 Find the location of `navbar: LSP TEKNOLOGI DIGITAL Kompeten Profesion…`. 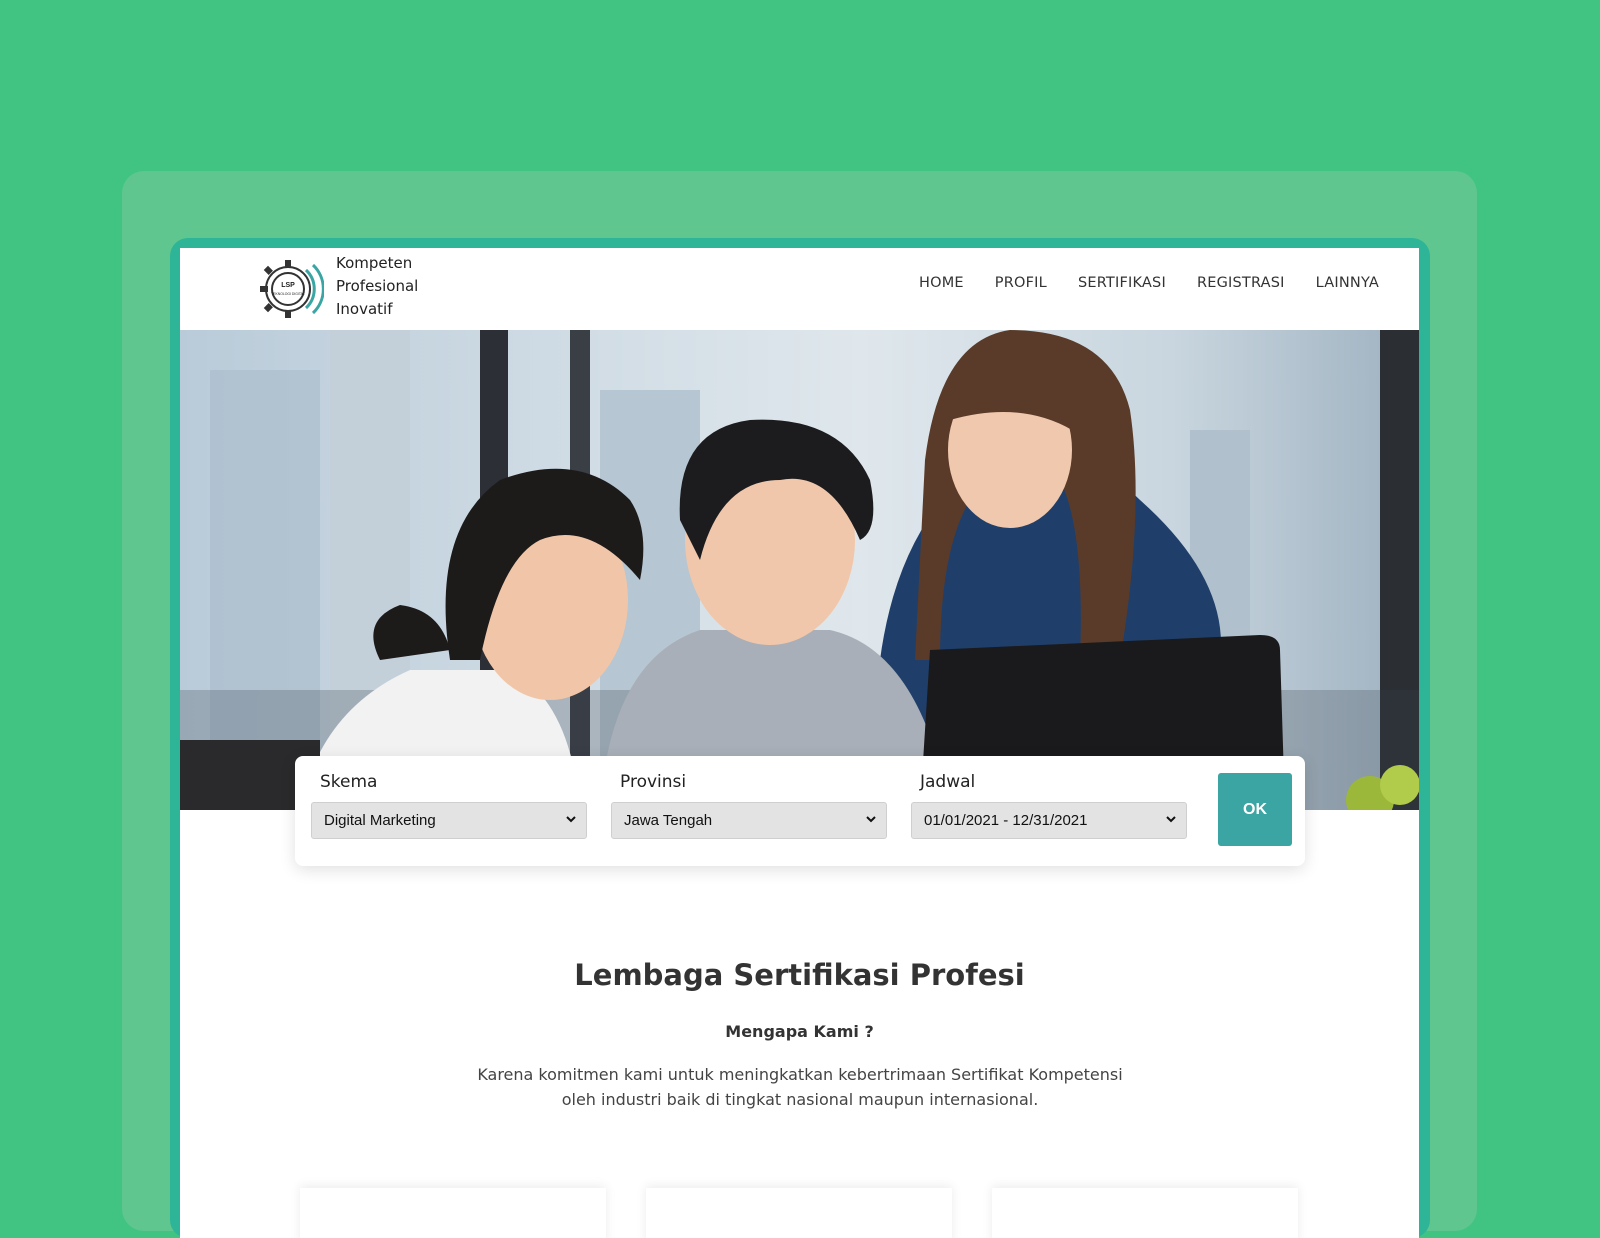

navbar: LSP TEKNOLOGI DIGITAL Kompeten Profesion… is located at coordinates (799, 289).